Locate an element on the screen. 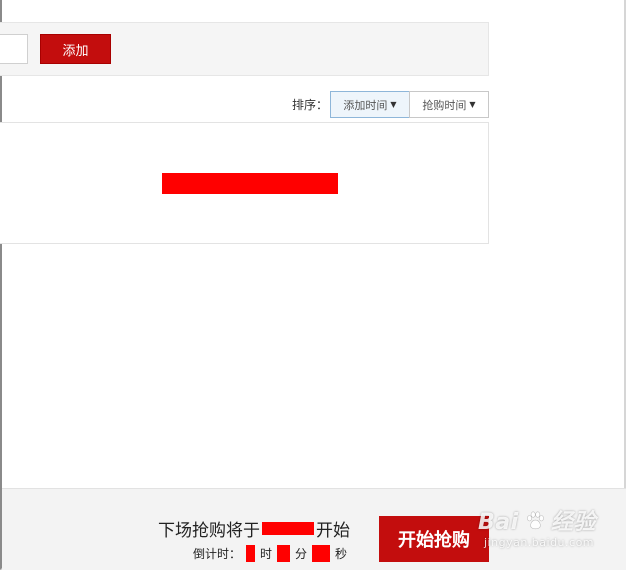  unit-second: 秒 is located at coordinates (341, 554).